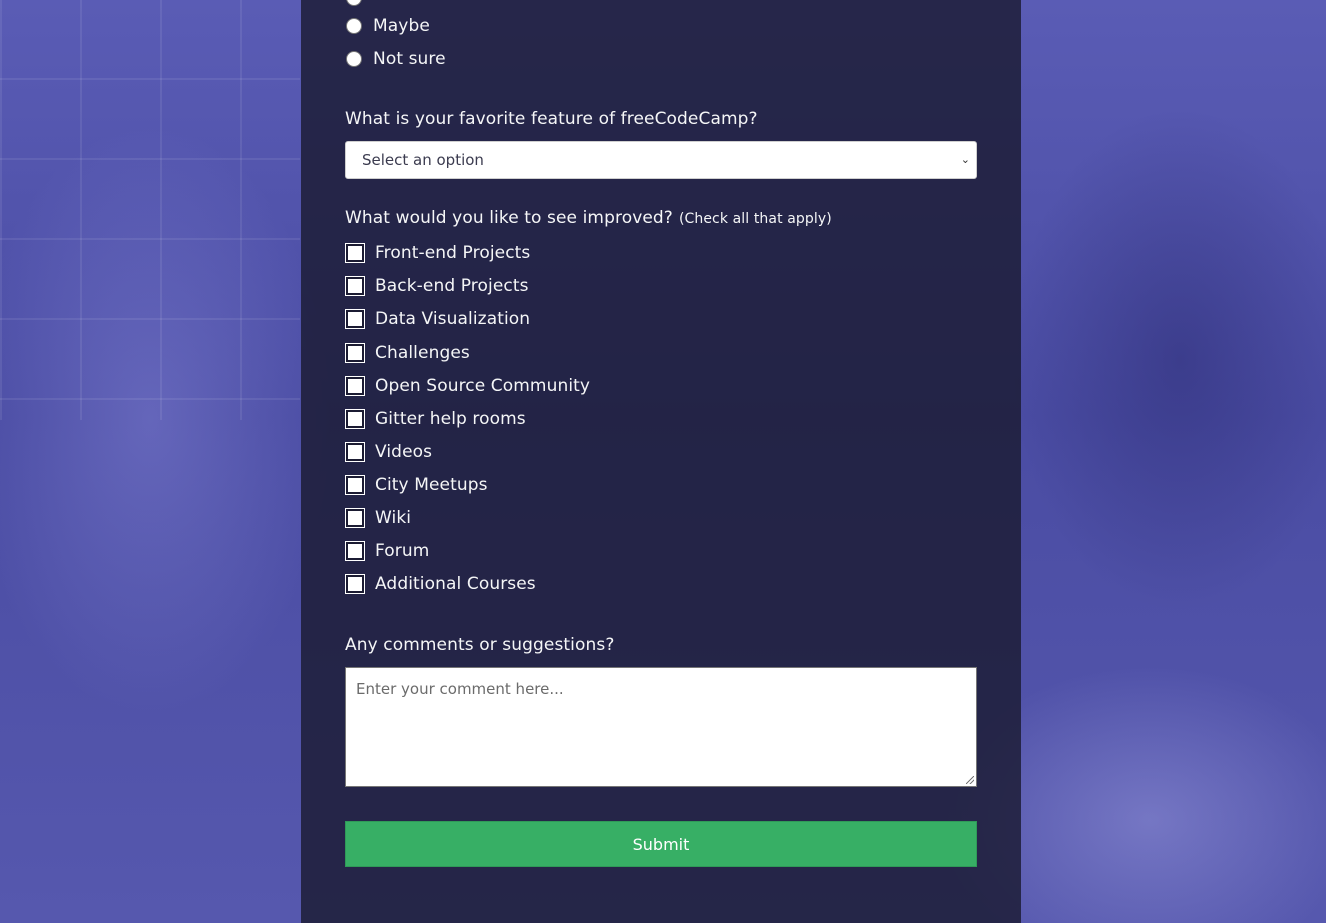 This screenshot has height=923, width=1326. I want to click on radio-option-not-sure: Not sure, so click(395, 59).